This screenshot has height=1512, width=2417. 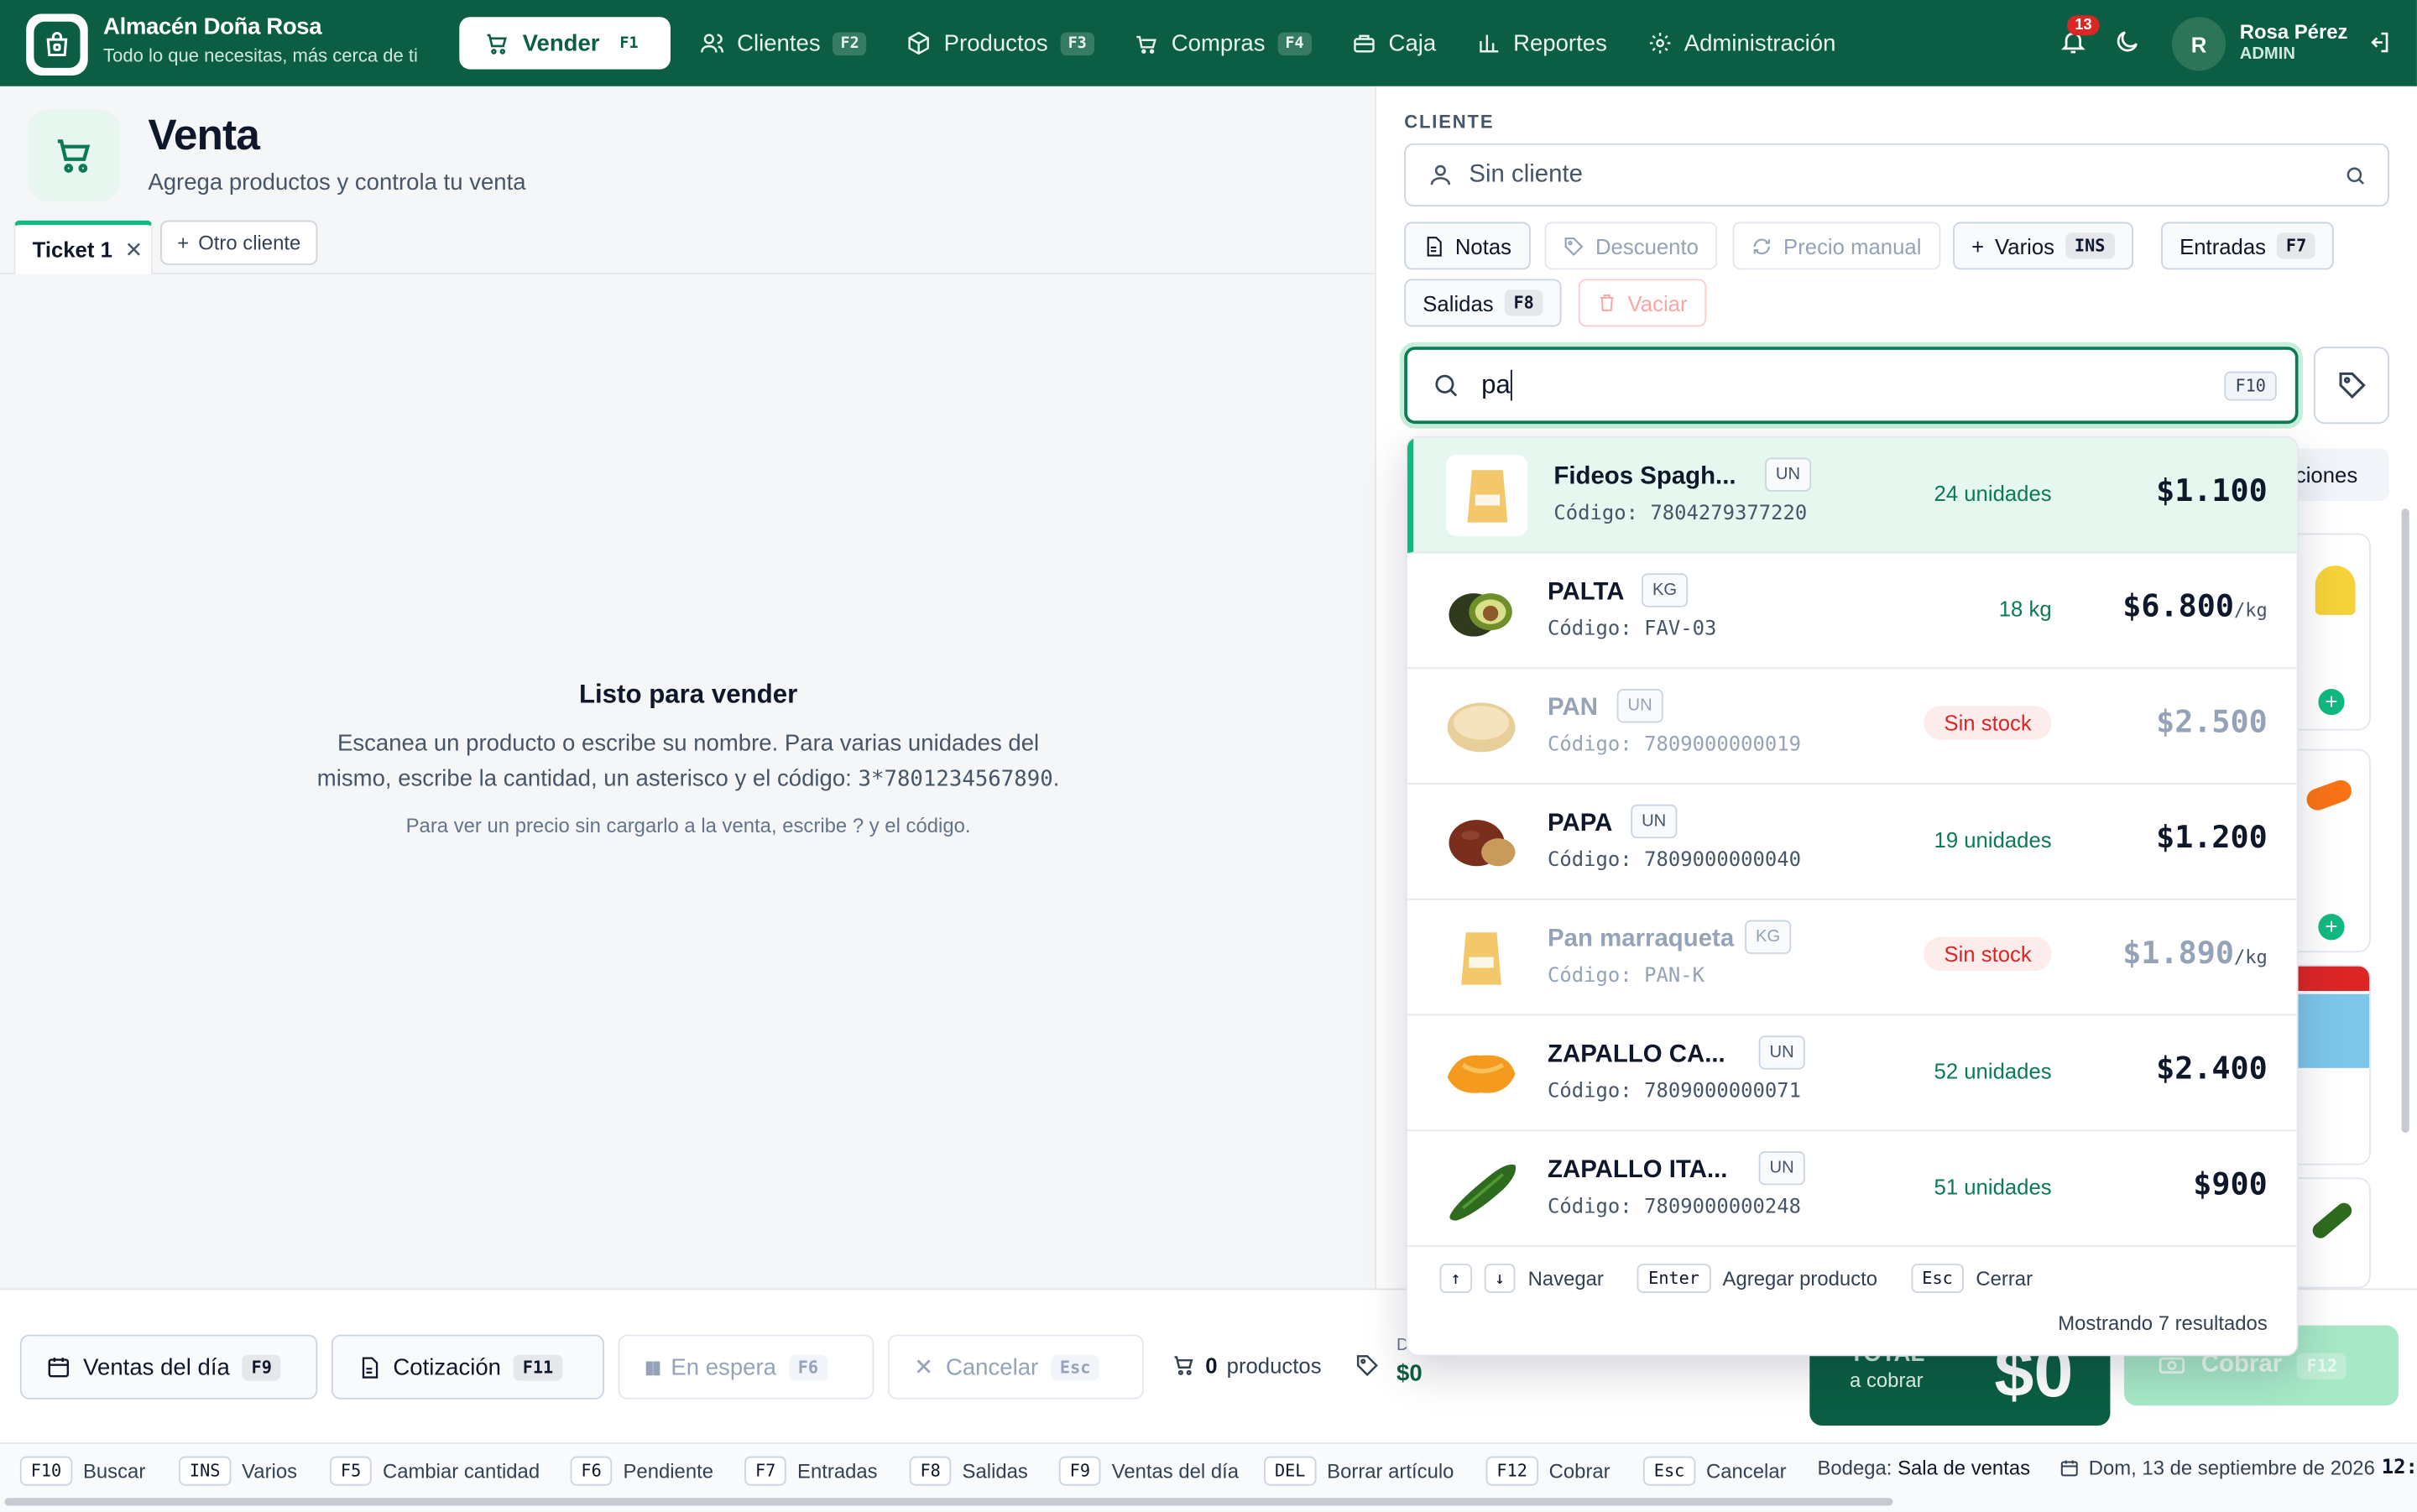 I want to click on nav-clientes-key: F2, so click(x=850, y=43).